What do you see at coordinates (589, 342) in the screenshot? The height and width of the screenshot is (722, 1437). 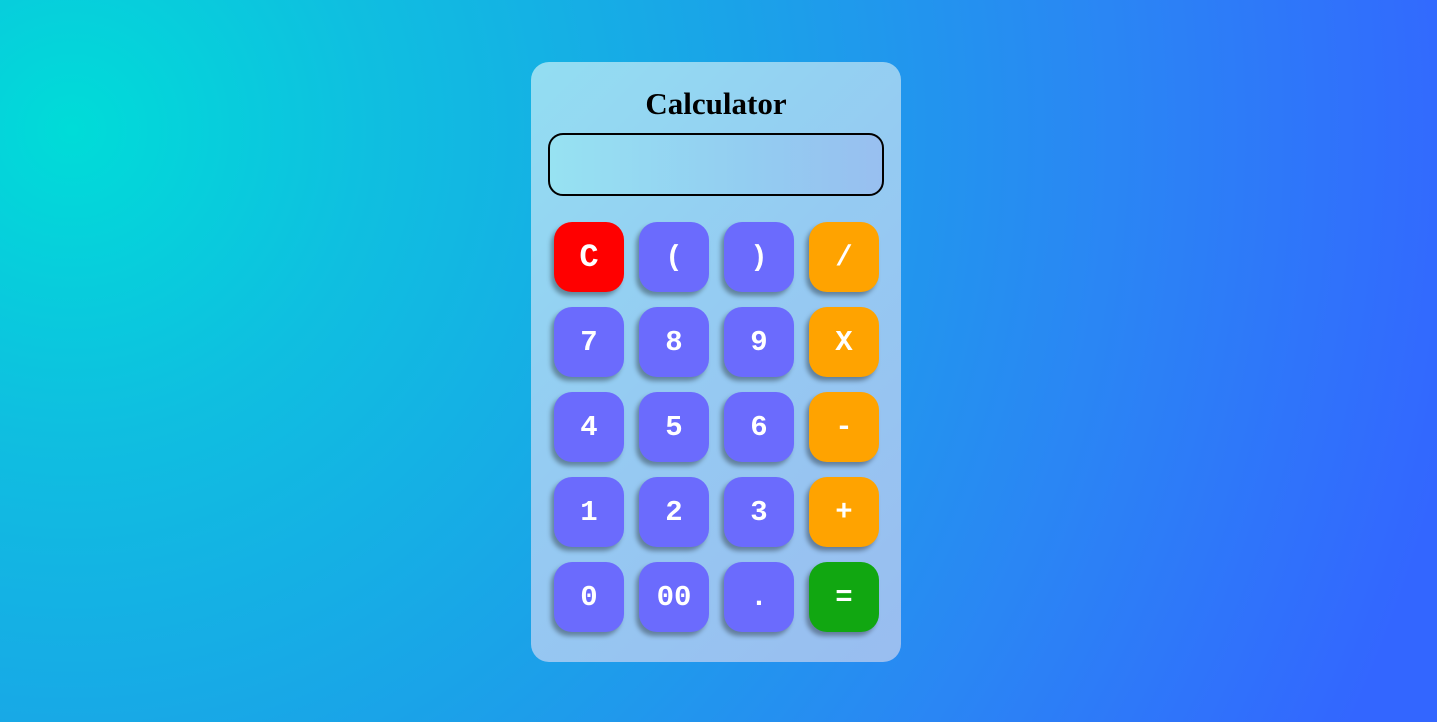 I see `digit-7-button: 7` at bounding box center [589, 342].